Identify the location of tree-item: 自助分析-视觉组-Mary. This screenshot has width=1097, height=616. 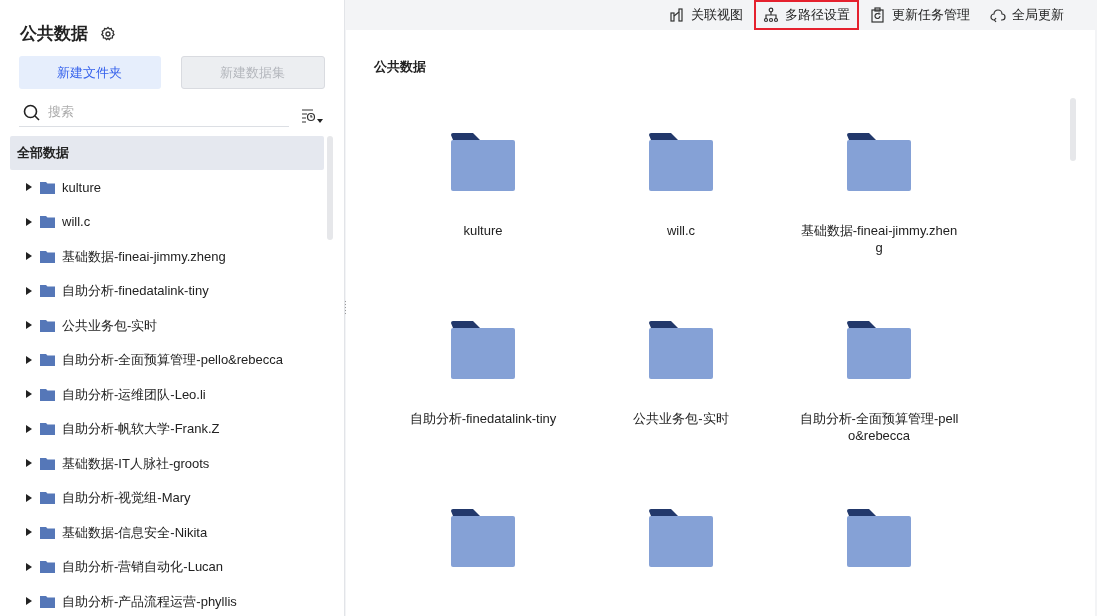
(126, 498).